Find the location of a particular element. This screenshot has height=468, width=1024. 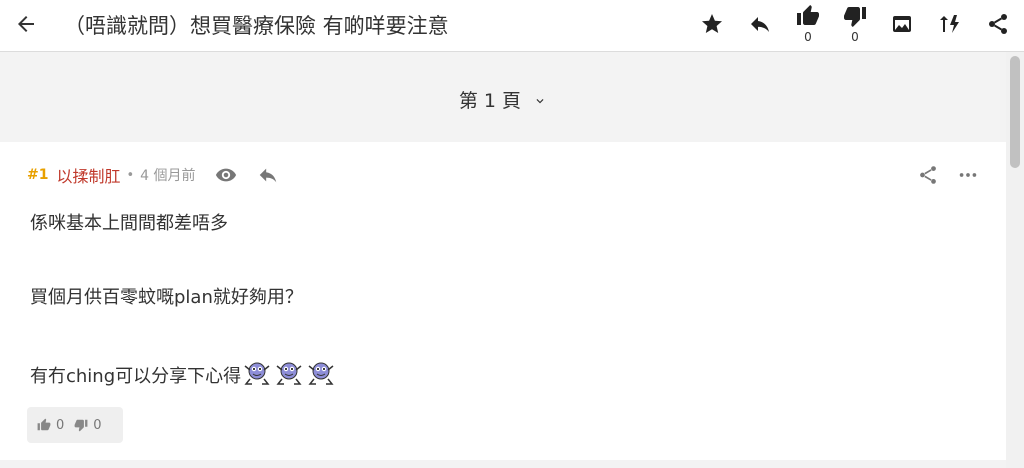

post-header: #1 以揉制肛 • 4 個月前 is located at coordinates (153, 175).